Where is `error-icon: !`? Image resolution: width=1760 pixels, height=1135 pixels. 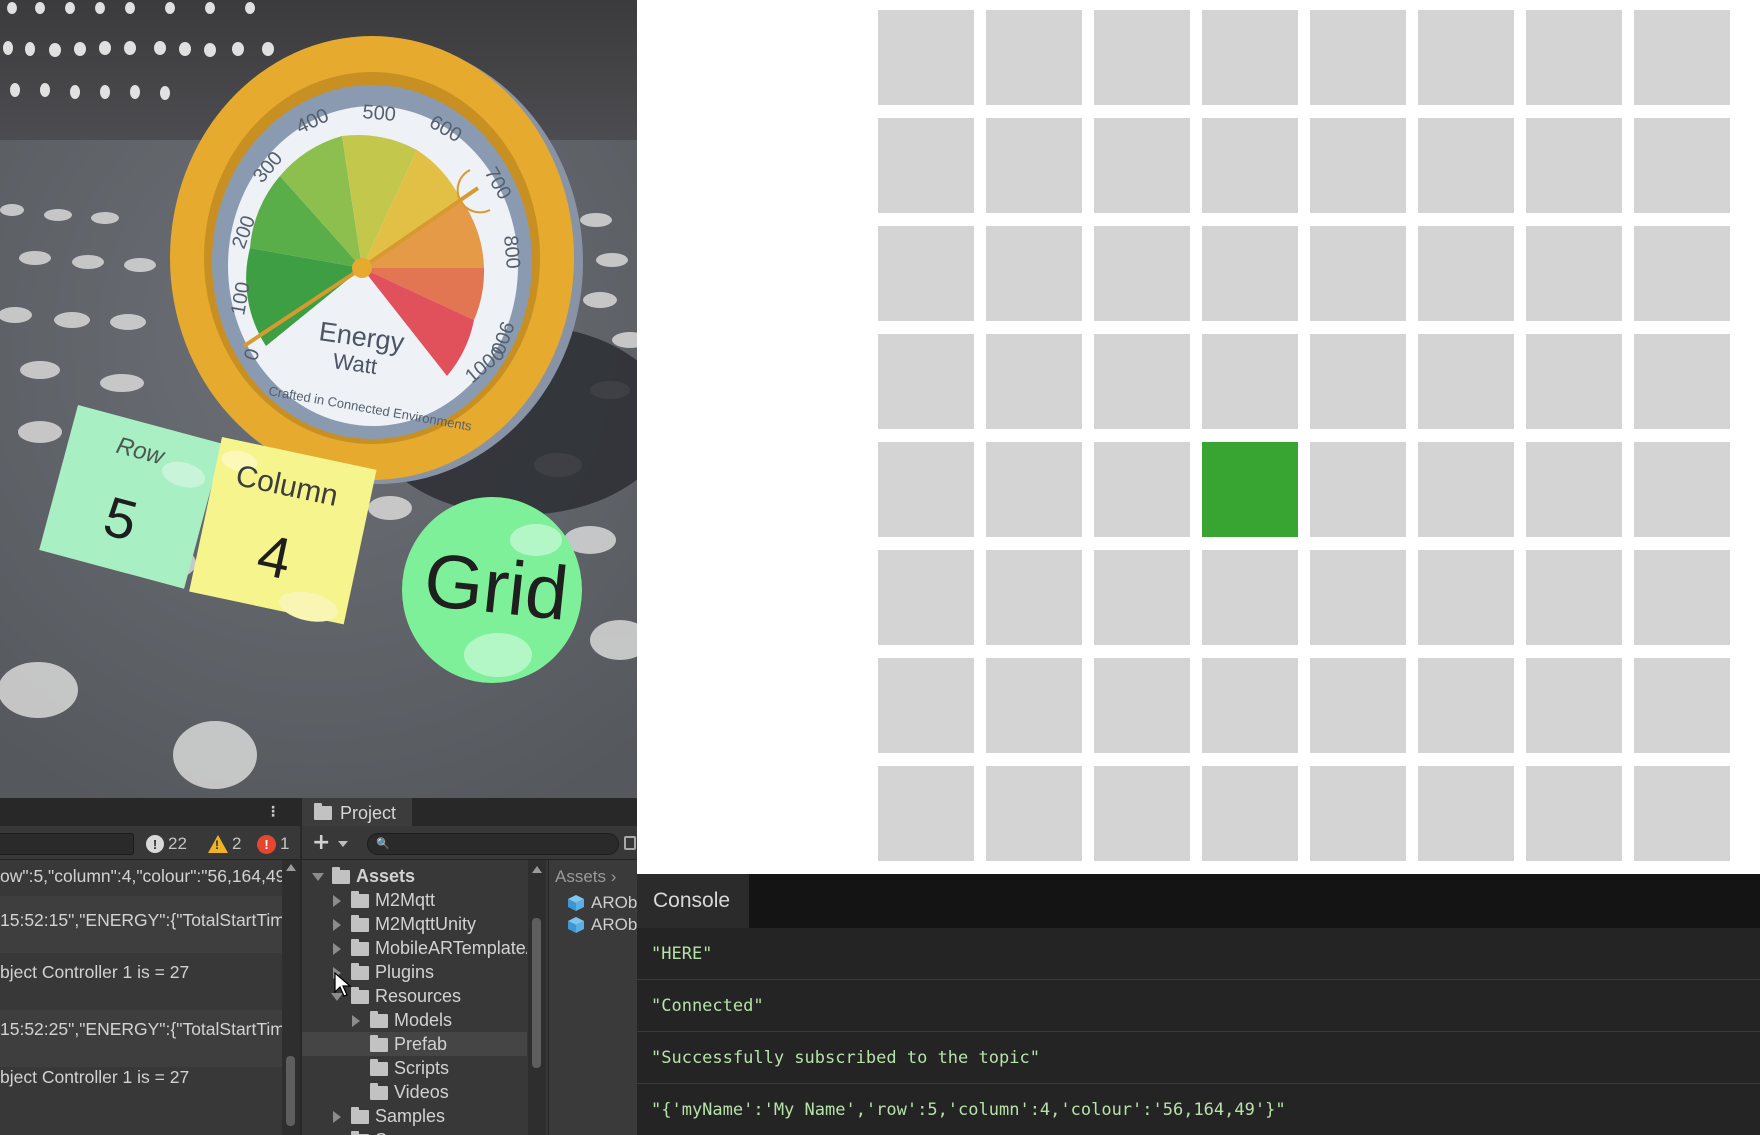 error-icon: ! is located at coordinates (266, 844).